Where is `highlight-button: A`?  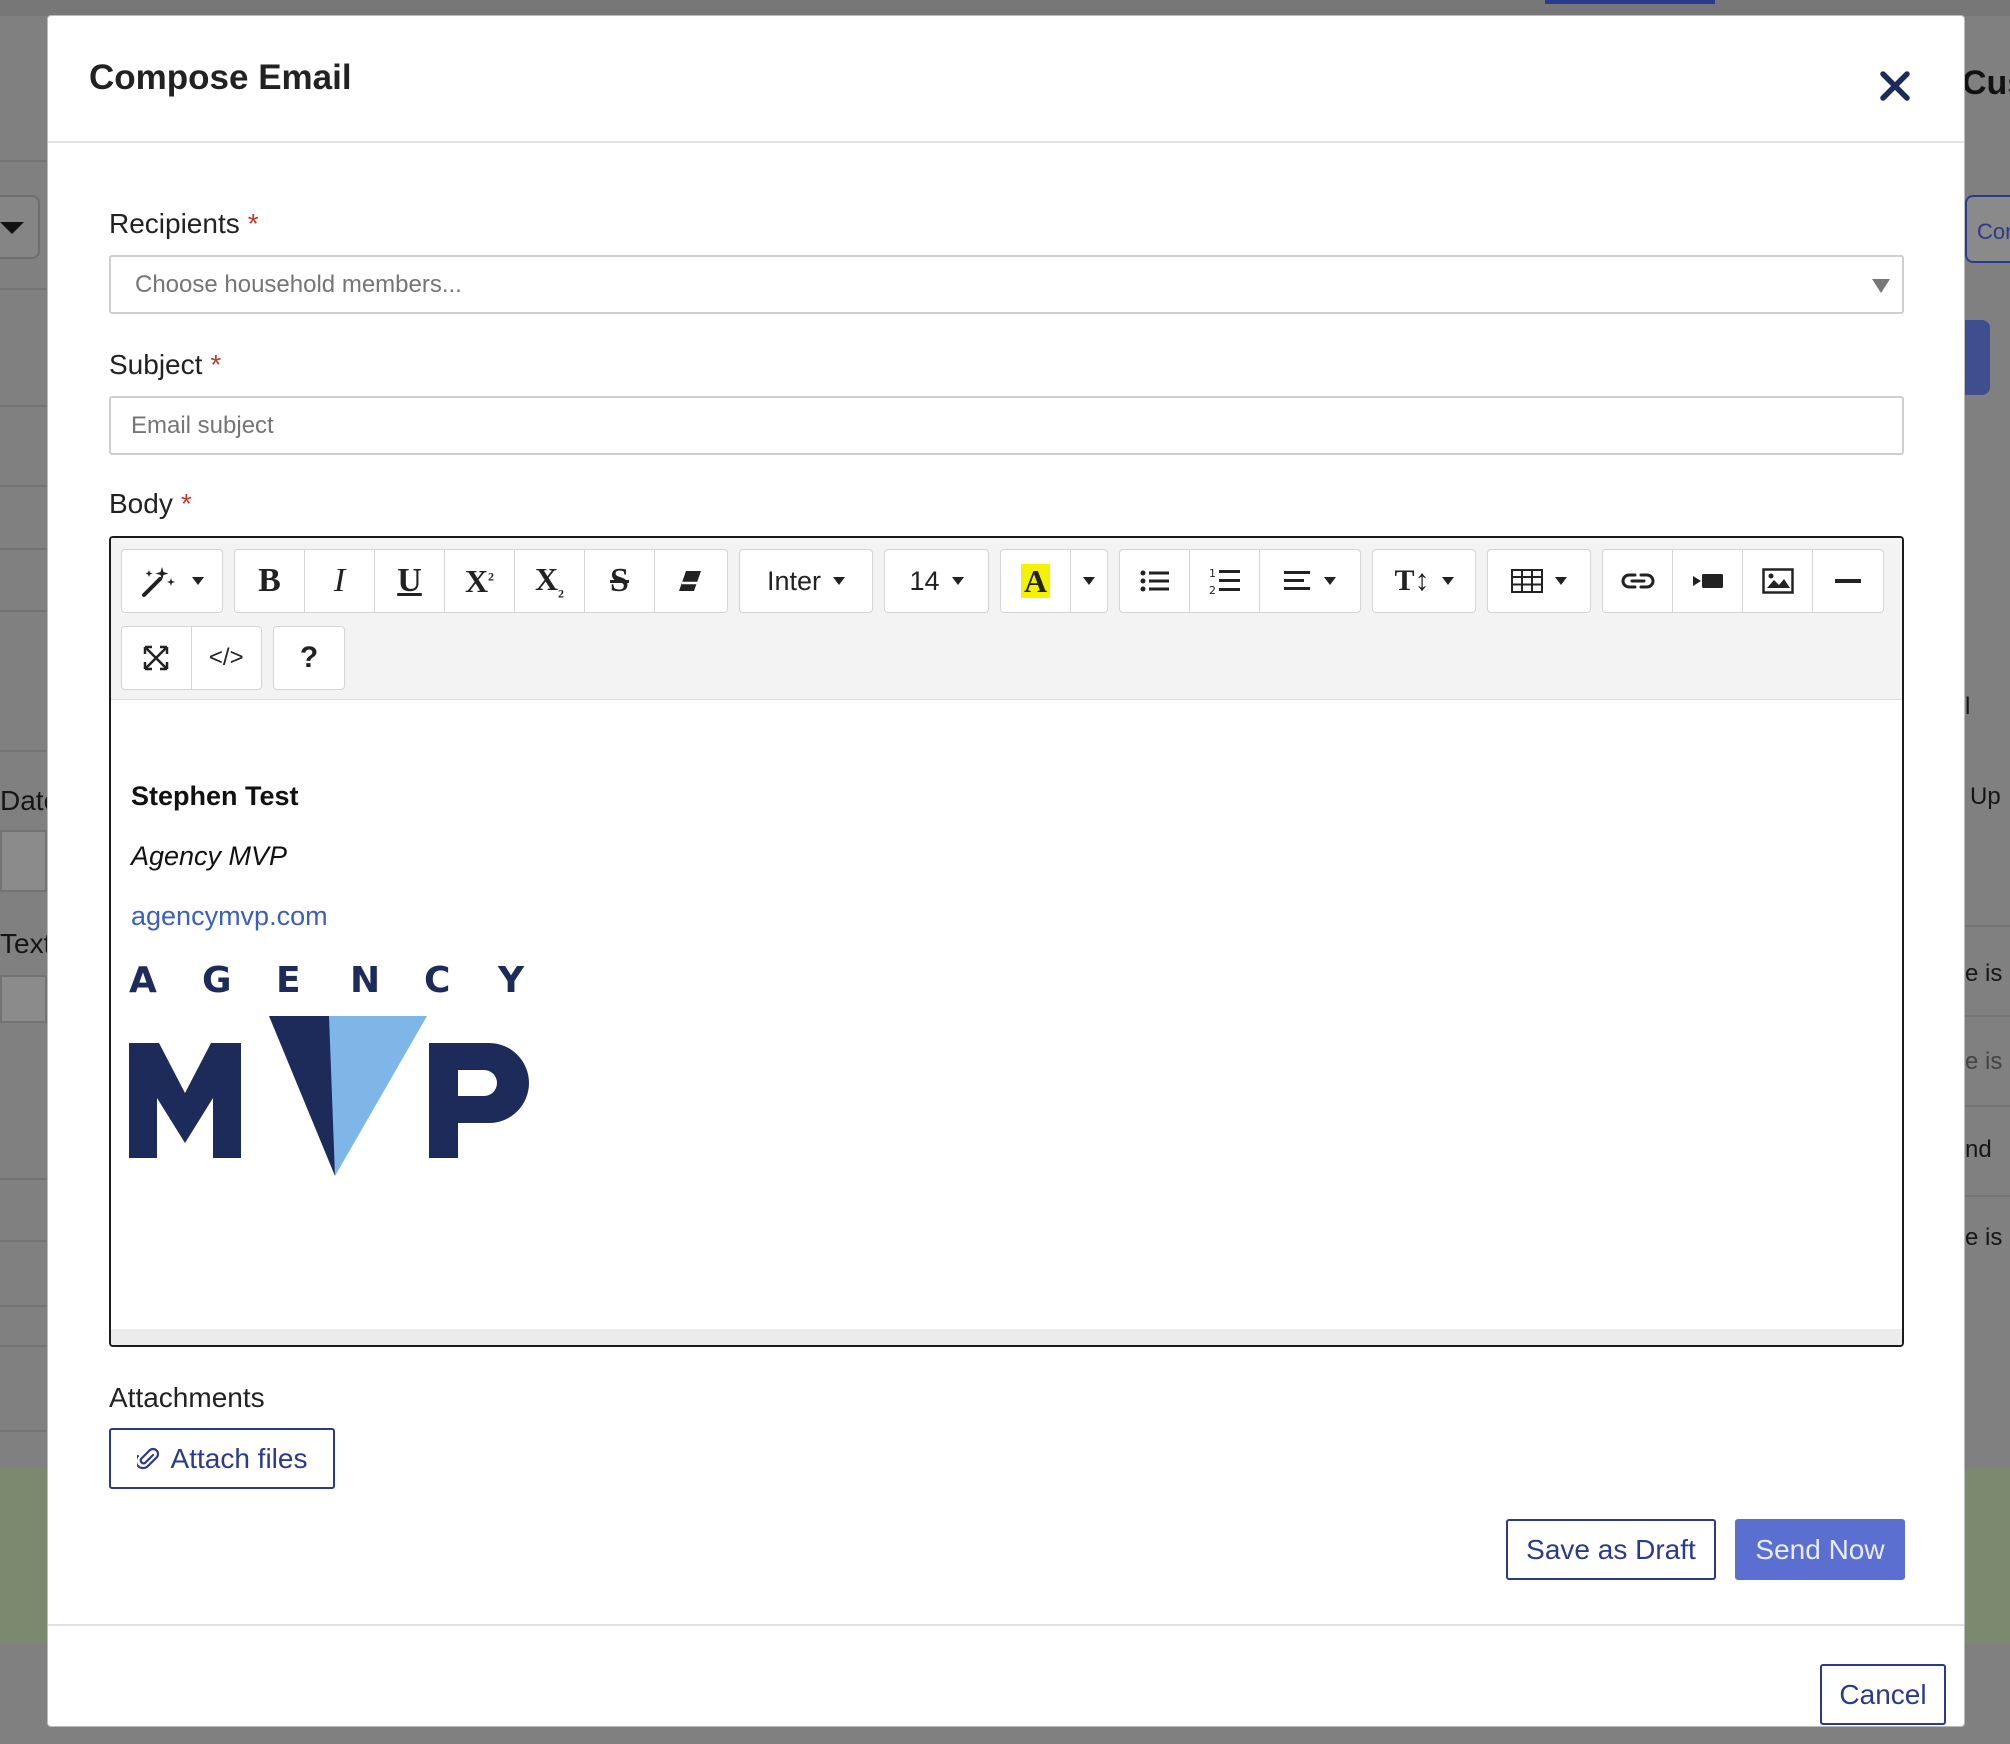
highlight-button: A is located at coordinates (1036, 581).